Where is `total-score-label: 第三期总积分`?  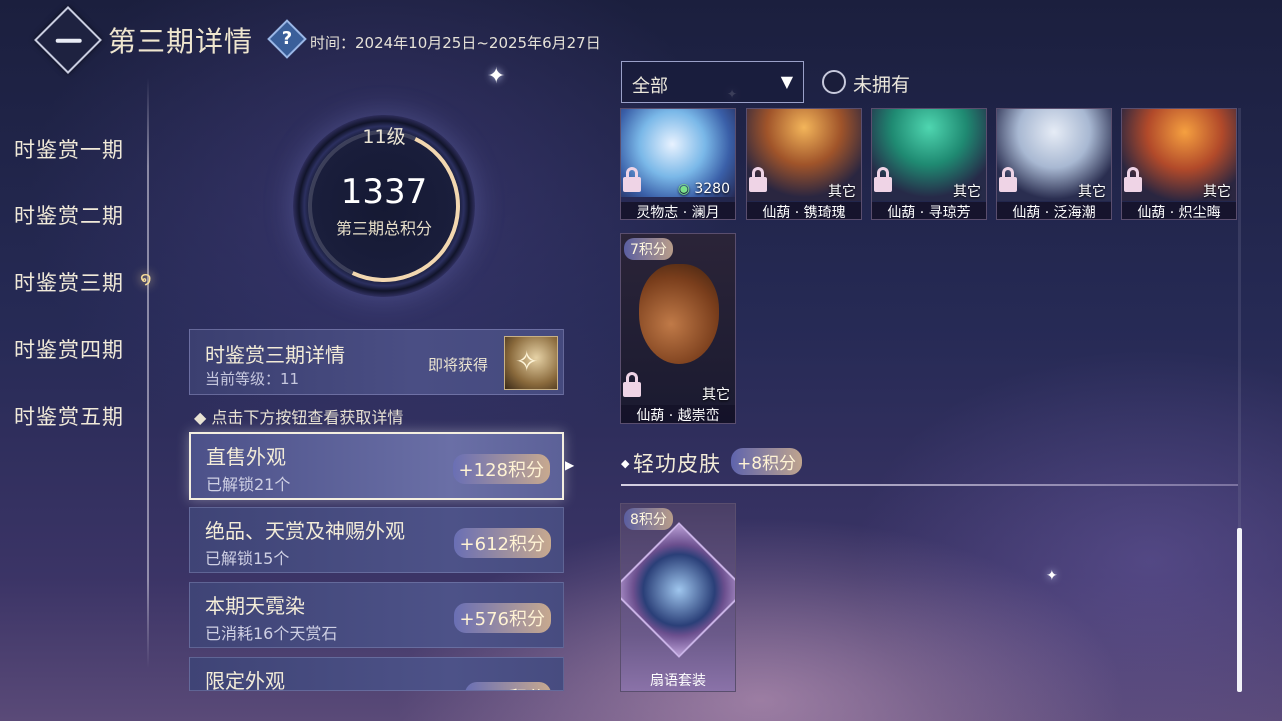
total-score-label: 第三期总积分 is located at coordinates (383, 228).